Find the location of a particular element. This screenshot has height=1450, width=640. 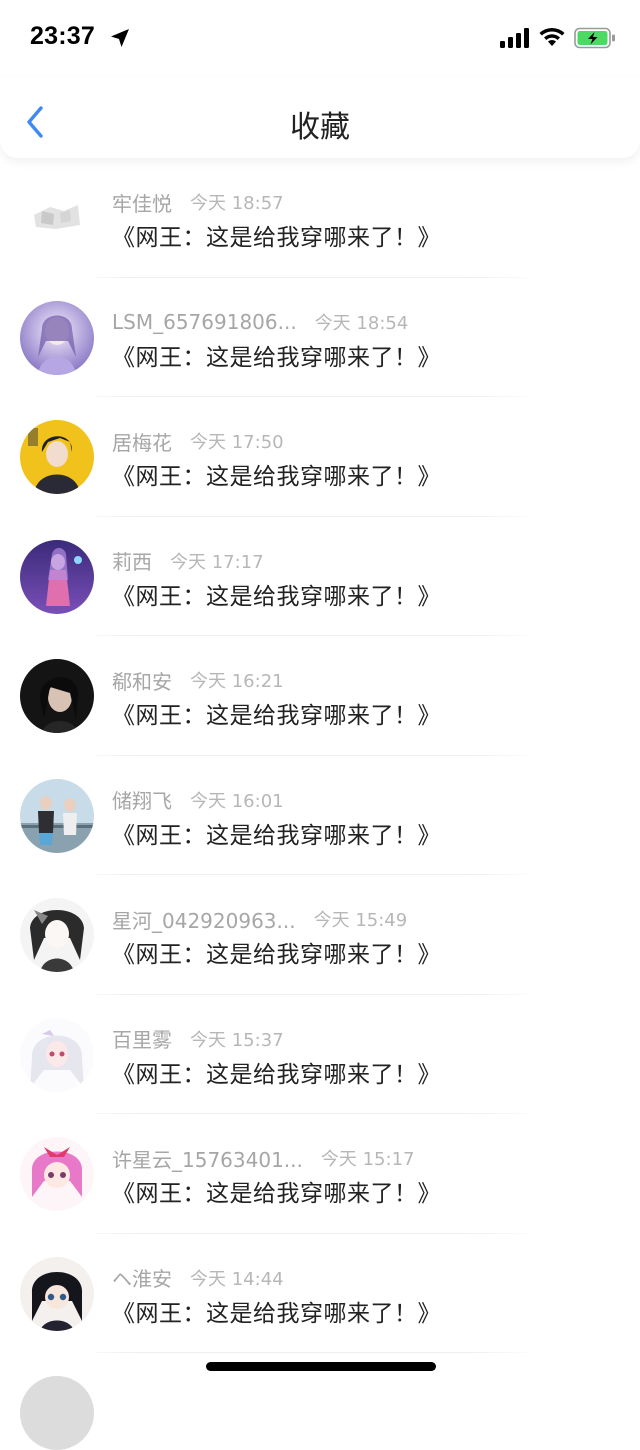

timestamp: 今天 18:57 is located at coordinates (237, 203).